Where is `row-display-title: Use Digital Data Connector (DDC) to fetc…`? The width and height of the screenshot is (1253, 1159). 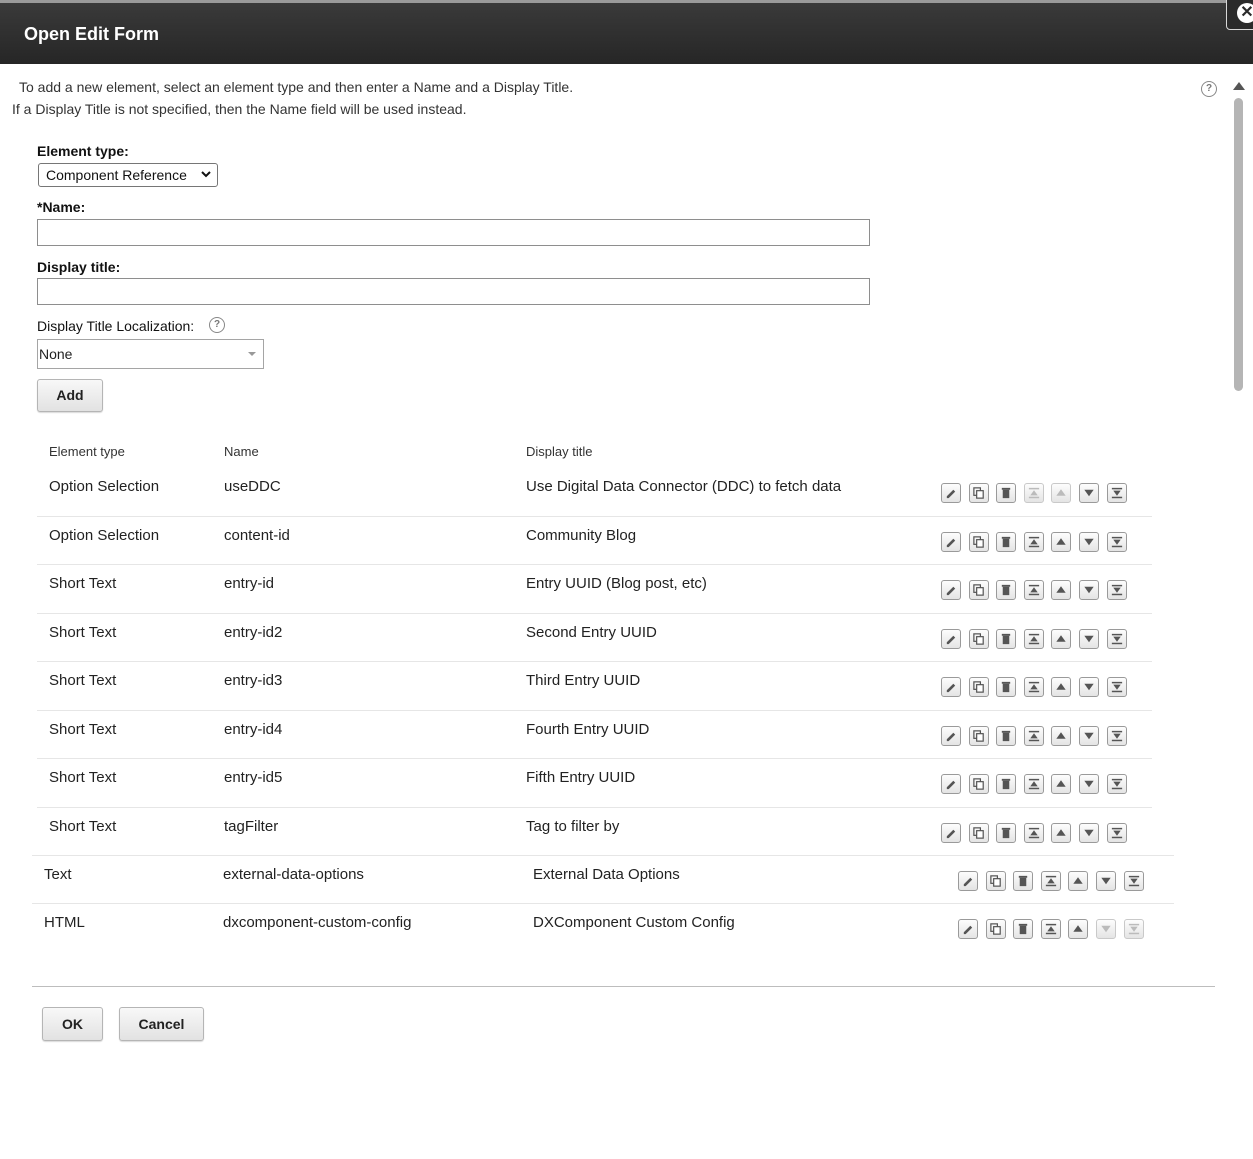 row-display-title: Use Digital Data Connector (DDC) to fetc… is located at coordinates (684, 486).